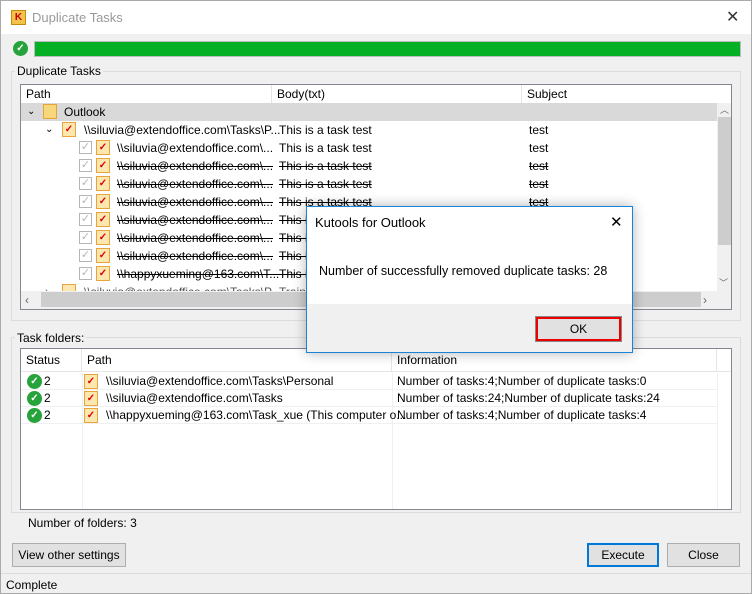 Image resolution: width=752 pixels, height=594 pixels. I want to click on column-path: Path, so click(146, 94).